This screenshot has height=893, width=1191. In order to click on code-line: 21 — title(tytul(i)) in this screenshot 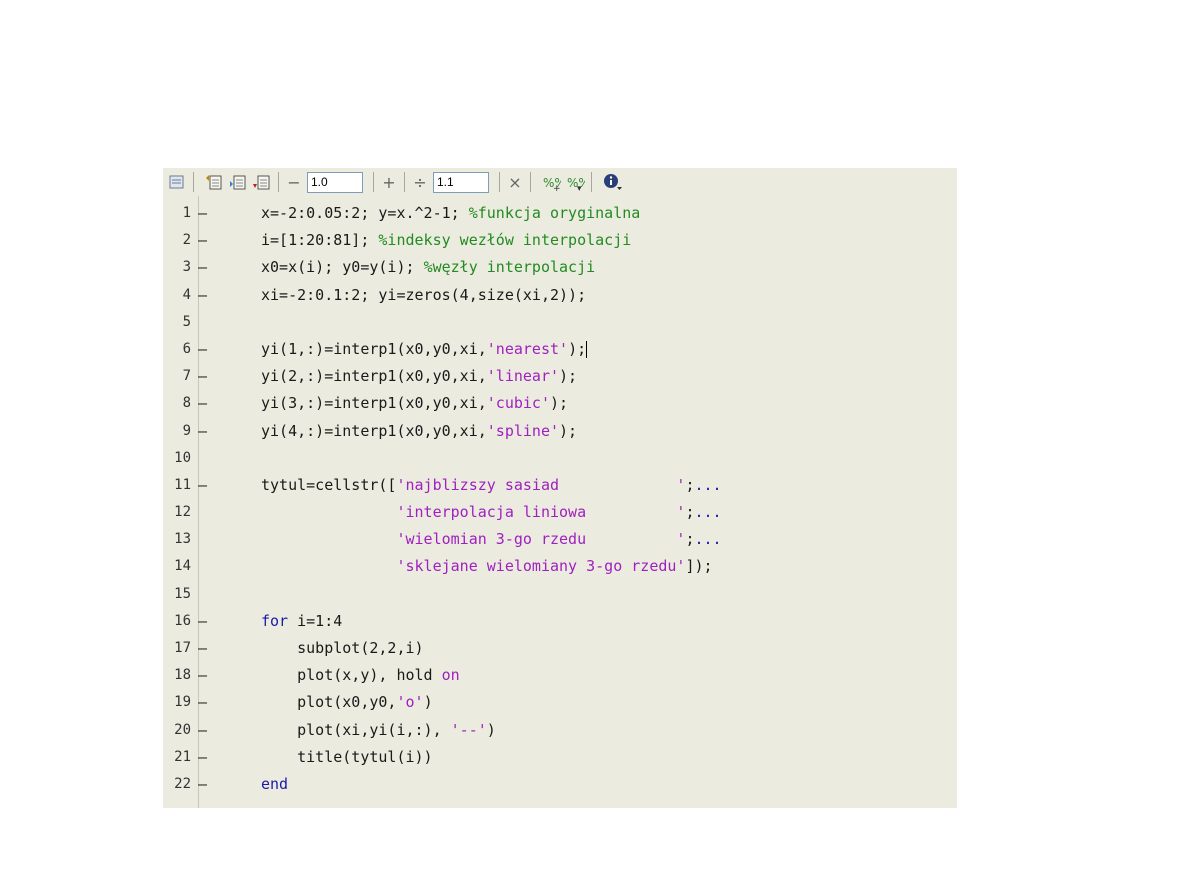, I will do `click(560, 757)`.